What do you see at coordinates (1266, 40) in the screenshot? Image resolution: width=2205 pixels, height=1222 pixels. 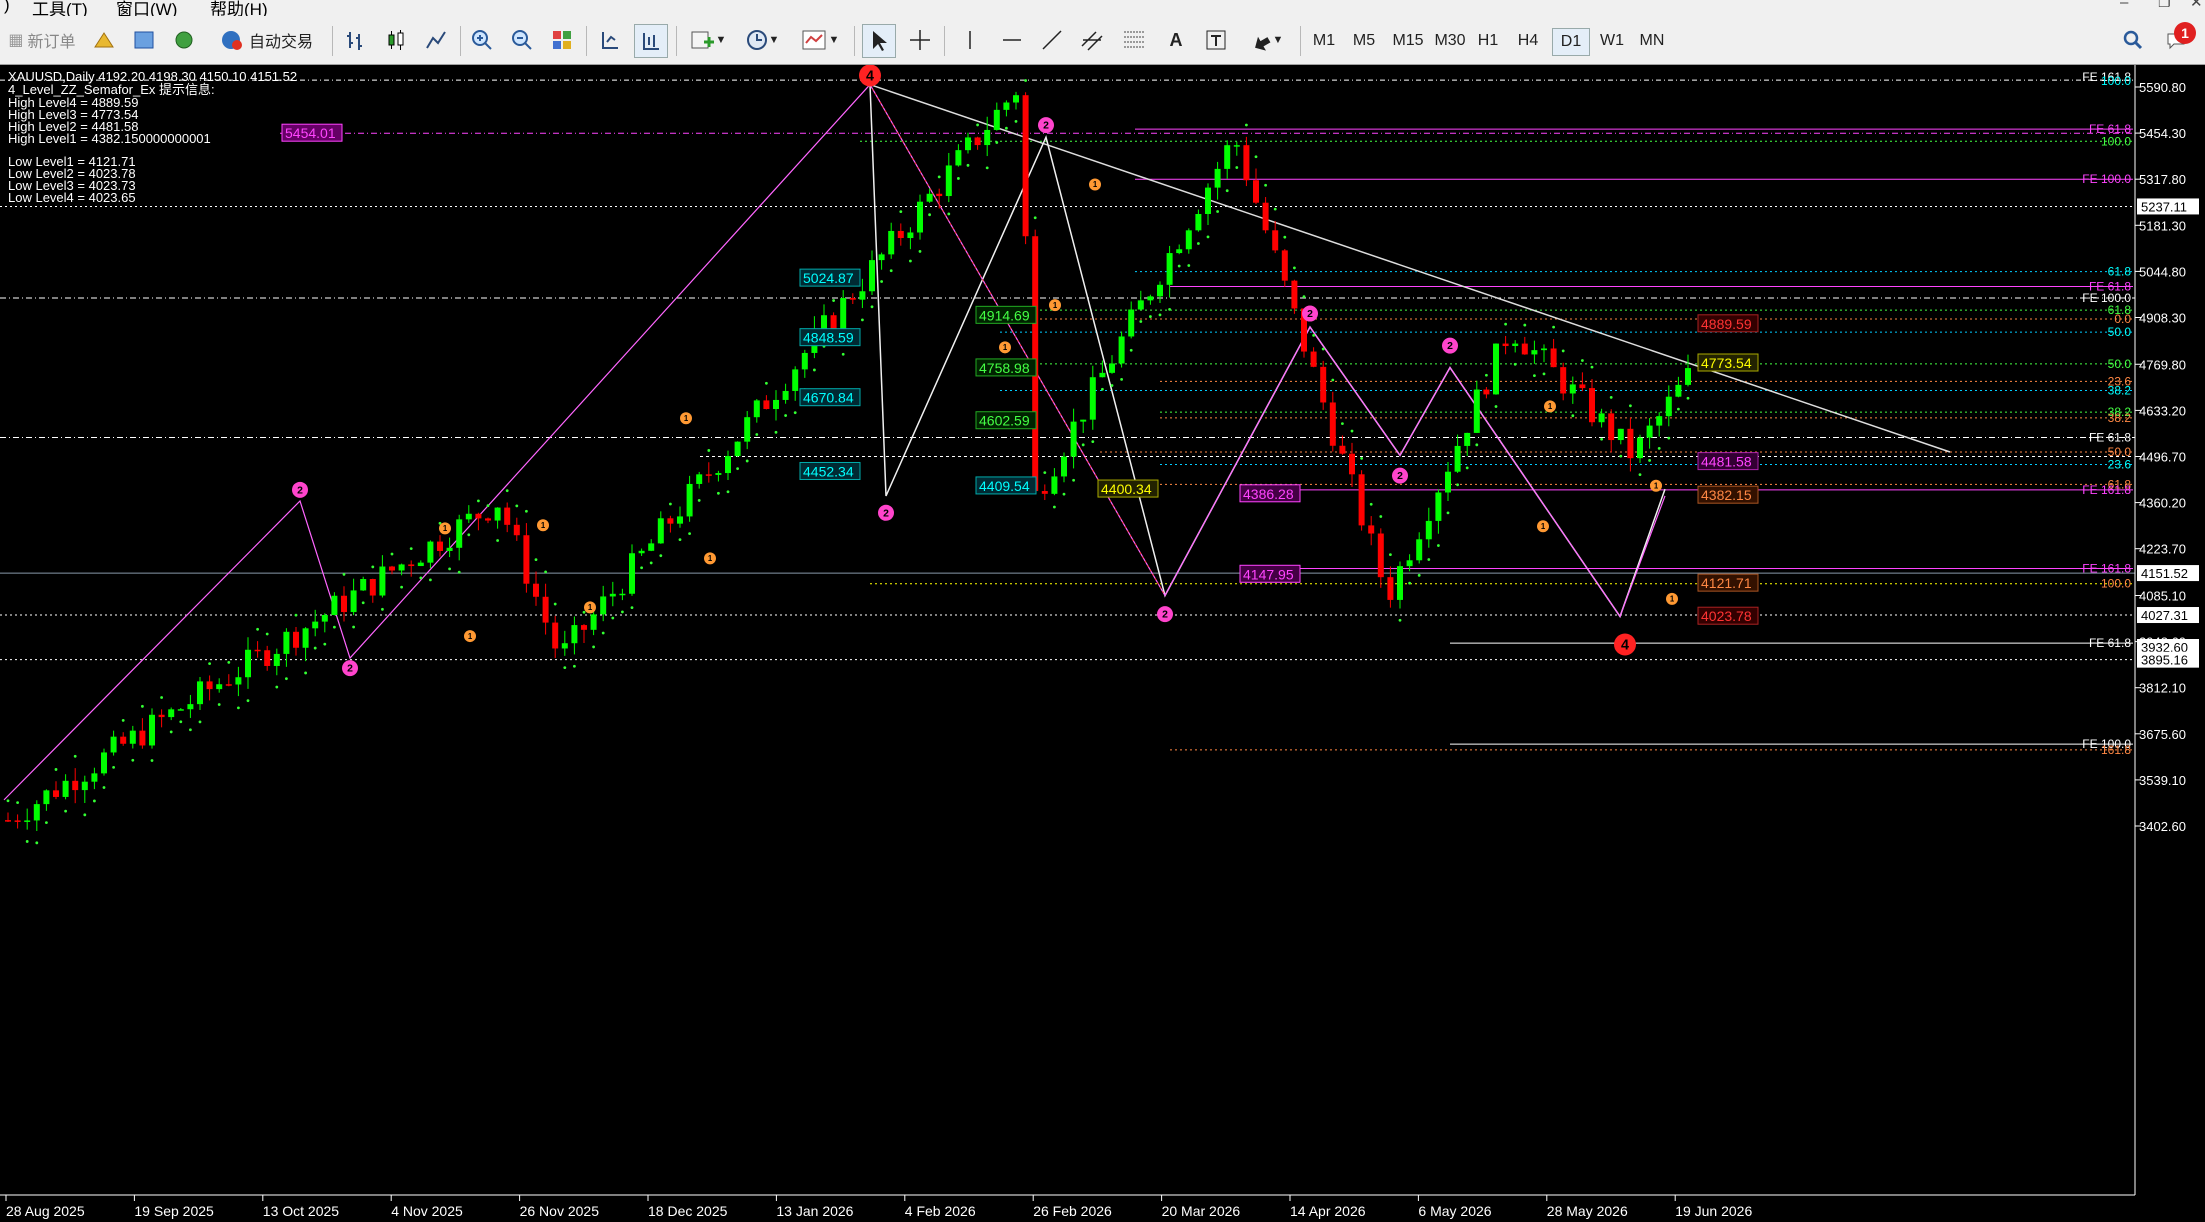 I see `arrows-dropdown: ▼` at bounding box center [1266, 40].